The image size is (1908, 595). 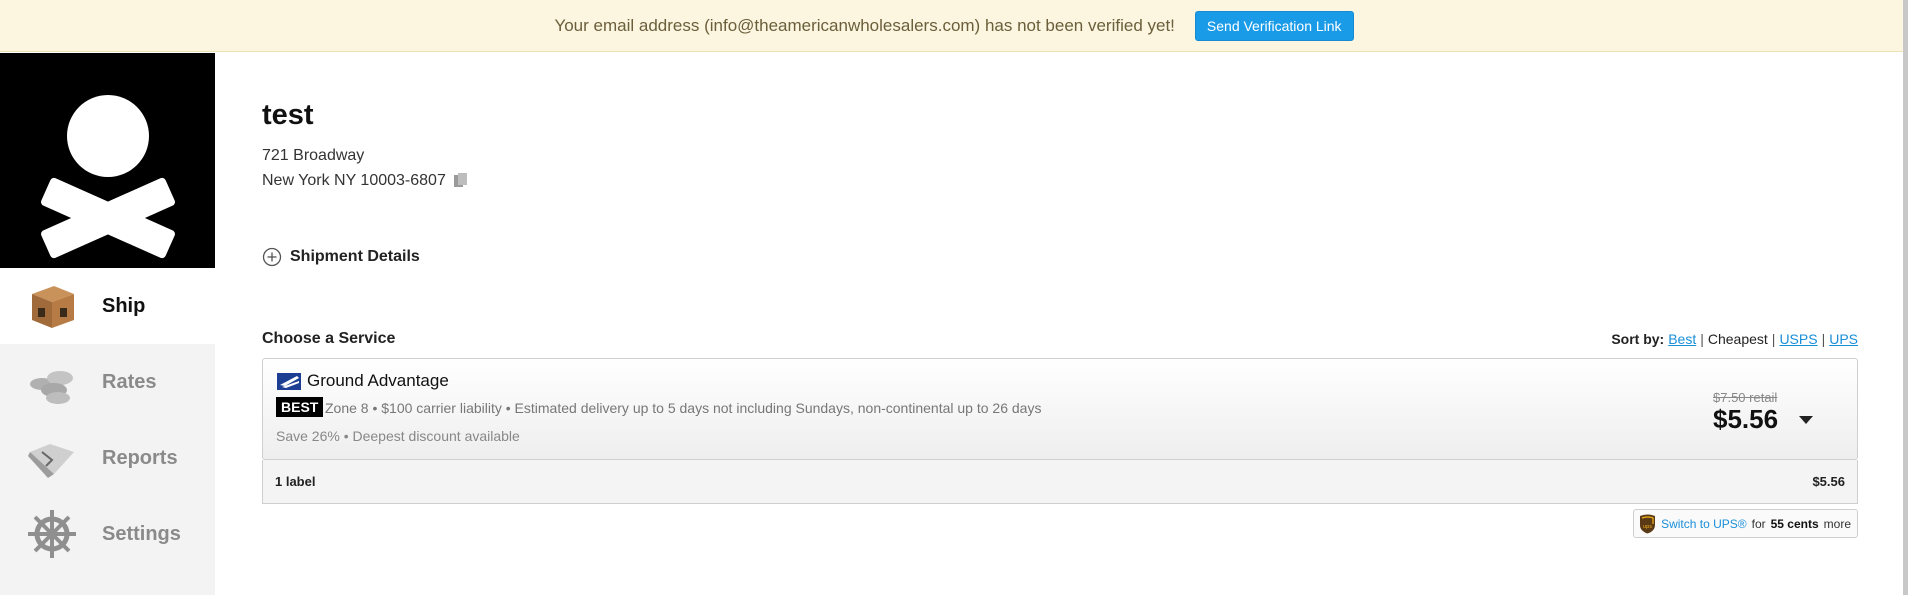 What do you see at coordinates (1794, 523) in the screenshot?
I see `ups-switch-amount: 55 cents` at bounding box center [1794, 523].